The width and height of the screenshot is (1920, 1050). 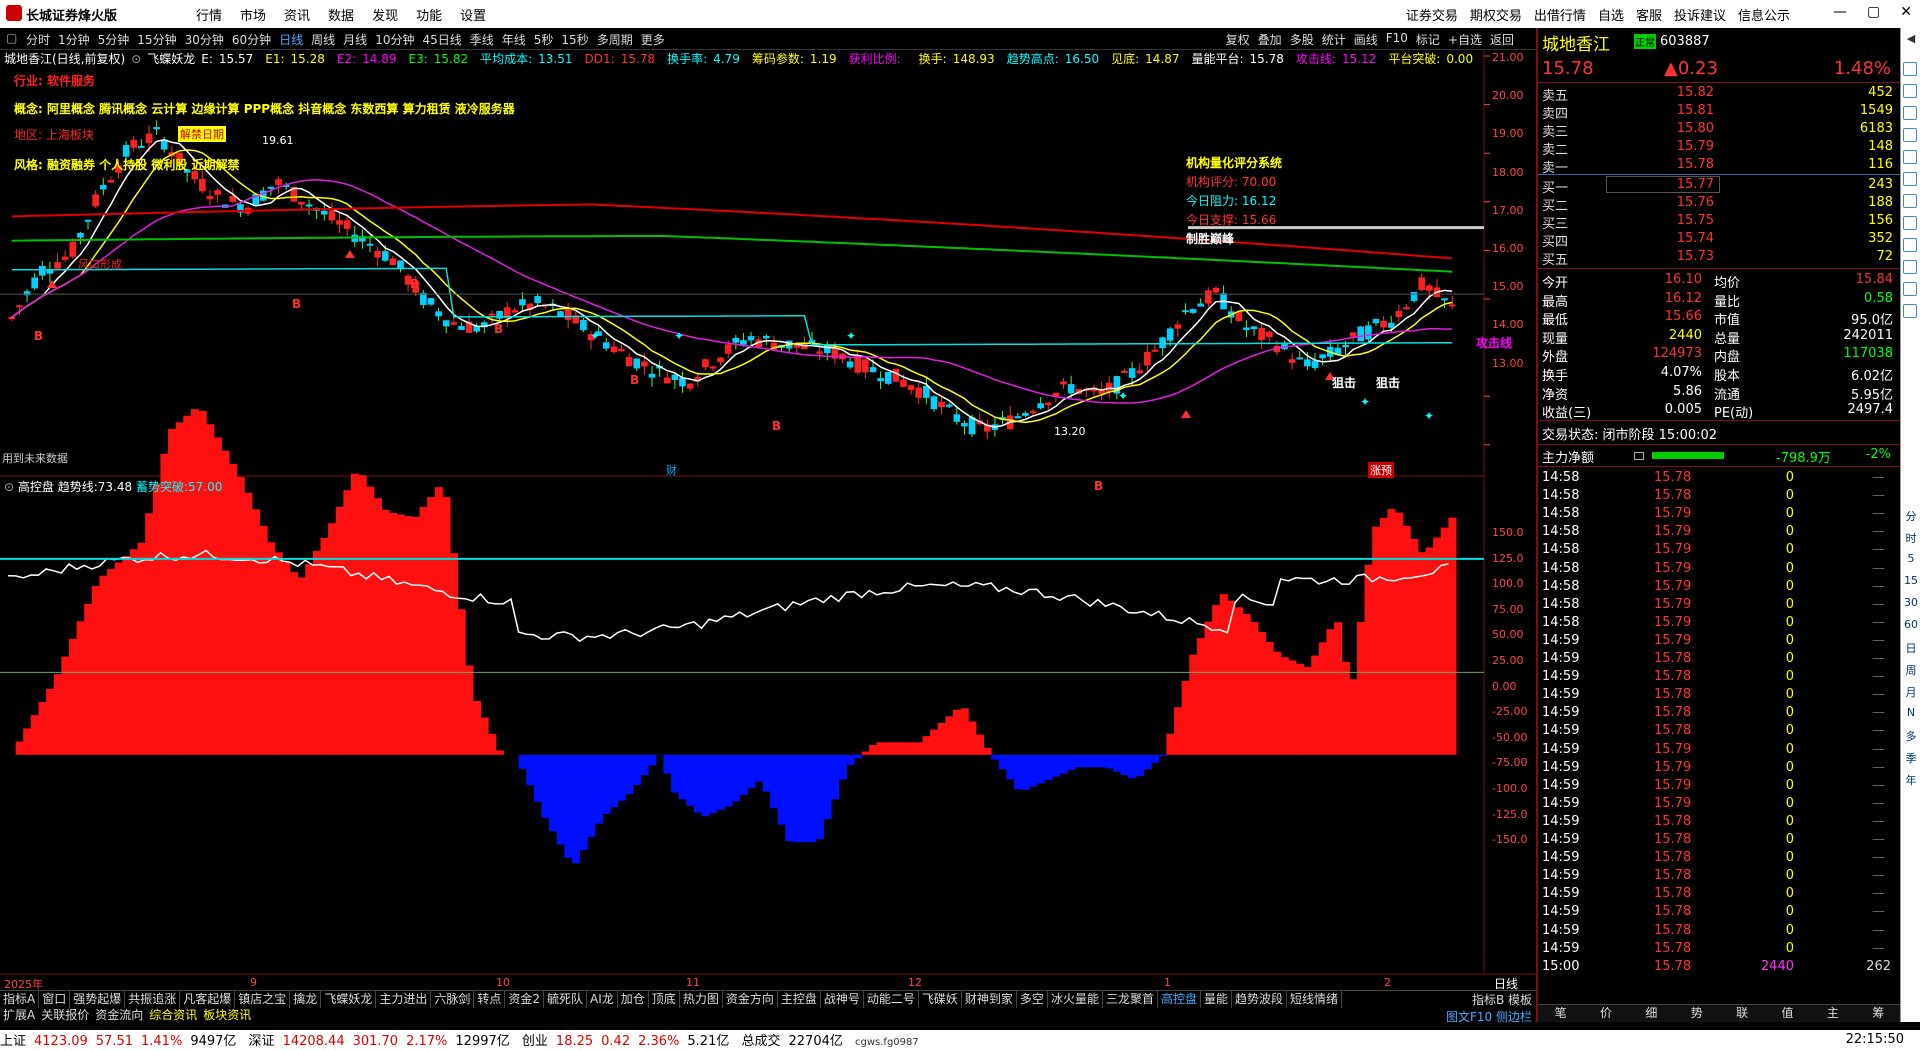 What do you see at coordinates (566, 999) in the screenshot?
I see `indicator-tab: 毓死队` at bounding box center [566, 999].